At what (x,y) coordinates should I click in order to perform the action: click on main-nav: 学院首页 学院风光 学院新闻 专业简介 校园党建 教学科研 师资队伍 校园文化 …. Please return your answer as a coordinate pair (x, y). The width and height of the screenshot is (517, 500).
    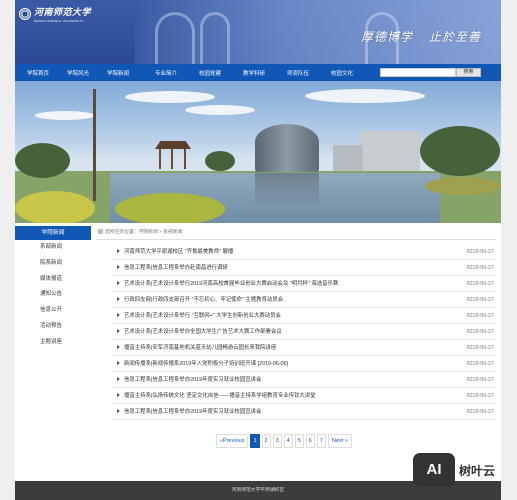
    Looking at the image, I should click on (258, 72).